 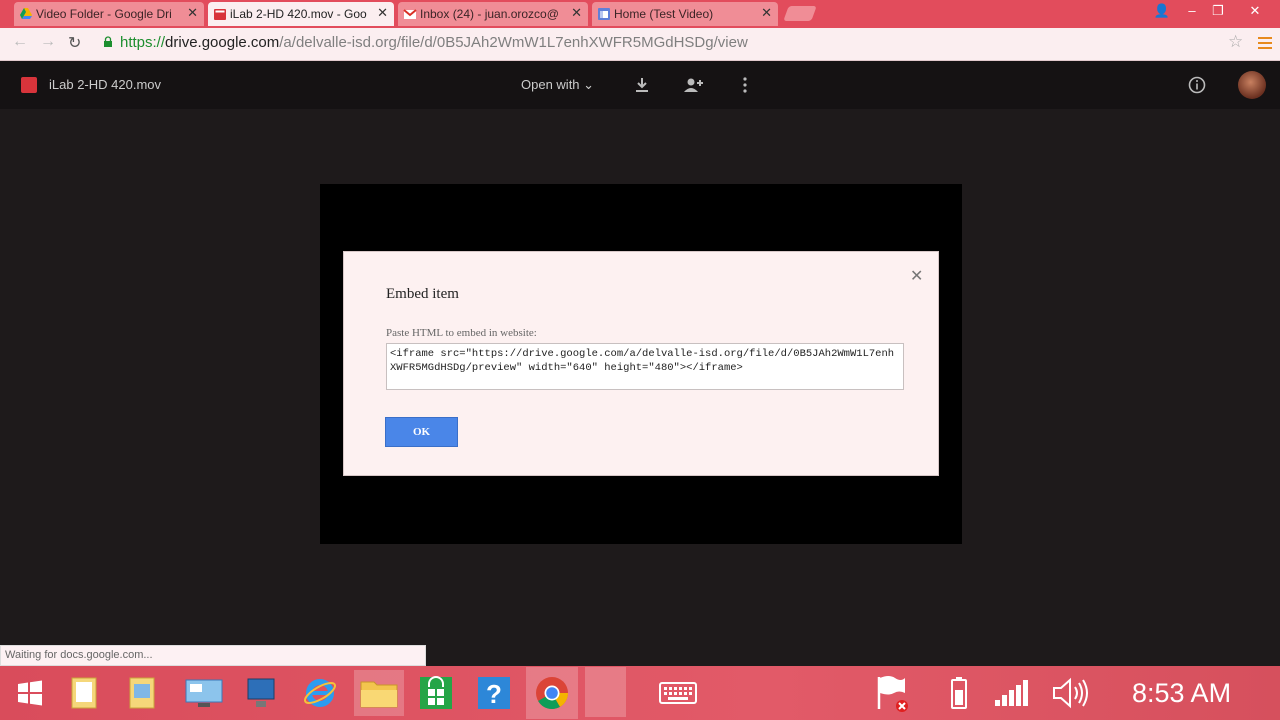 I want to click on bookmark-star-icon: ☆, so click(x=1235, y=42).